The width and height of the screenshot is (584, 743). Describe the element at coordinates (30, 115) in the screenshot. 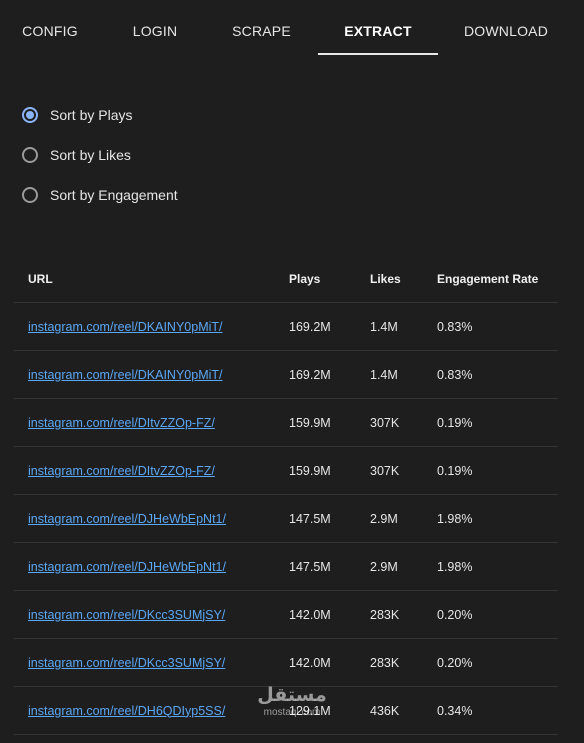

I see `radio-checked-icon` at that location.